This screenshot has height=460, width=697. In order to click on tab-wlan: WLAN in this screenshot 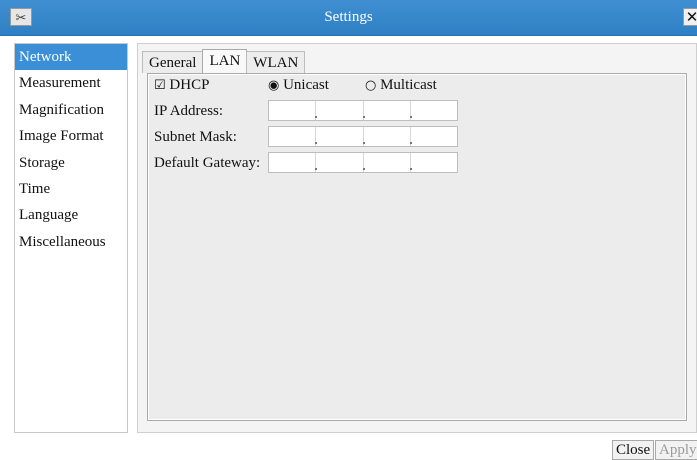, I will do `click(276, 62)`.